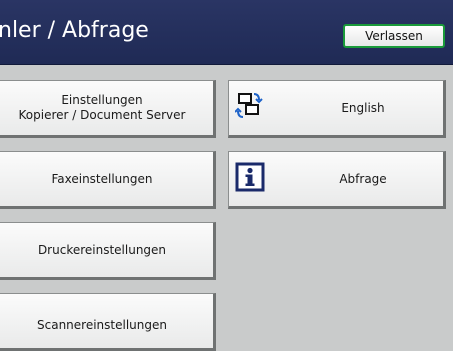  What do you see at coordinates (102, 115) in the screenshot?
I see `button-label-line2: Kopierer / Document Server` at bounding box center [102, 115].